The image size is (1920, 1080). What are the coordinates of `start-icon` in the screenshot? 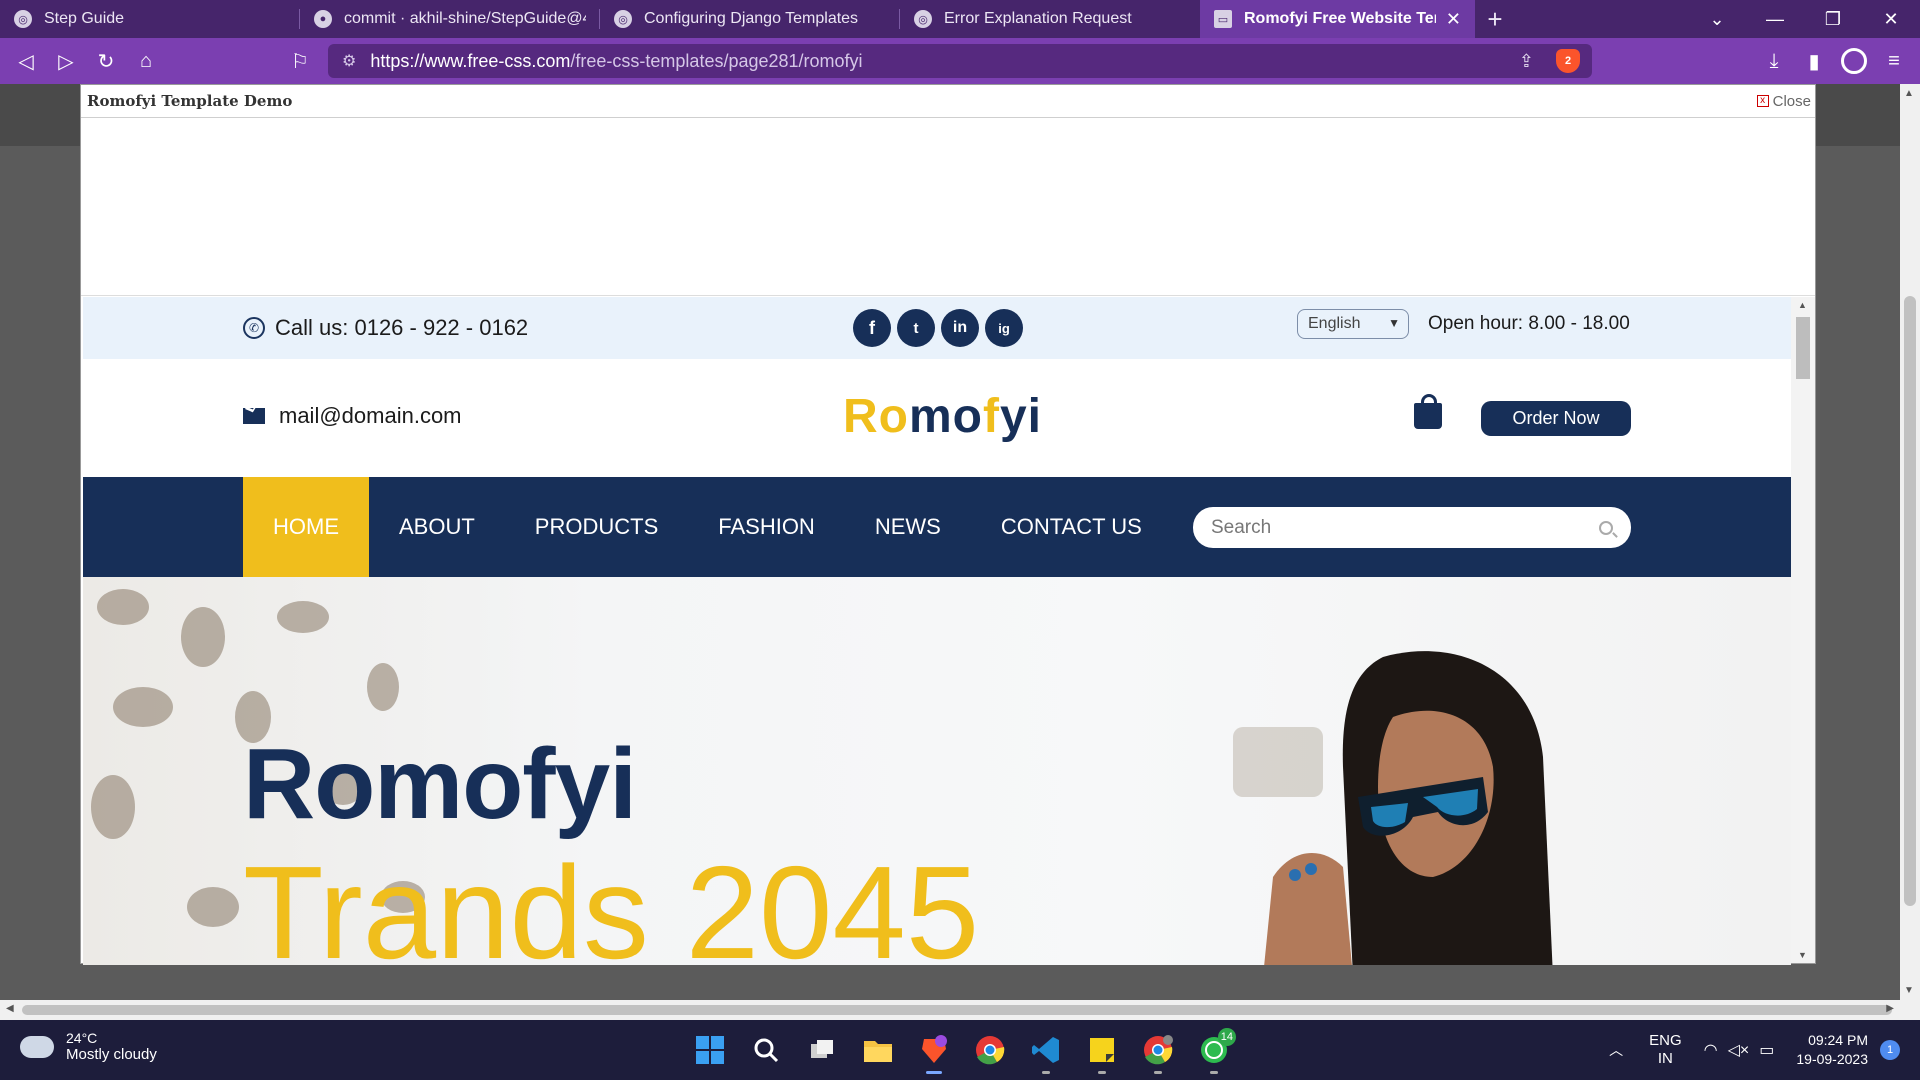 It's located at (710, 1050).